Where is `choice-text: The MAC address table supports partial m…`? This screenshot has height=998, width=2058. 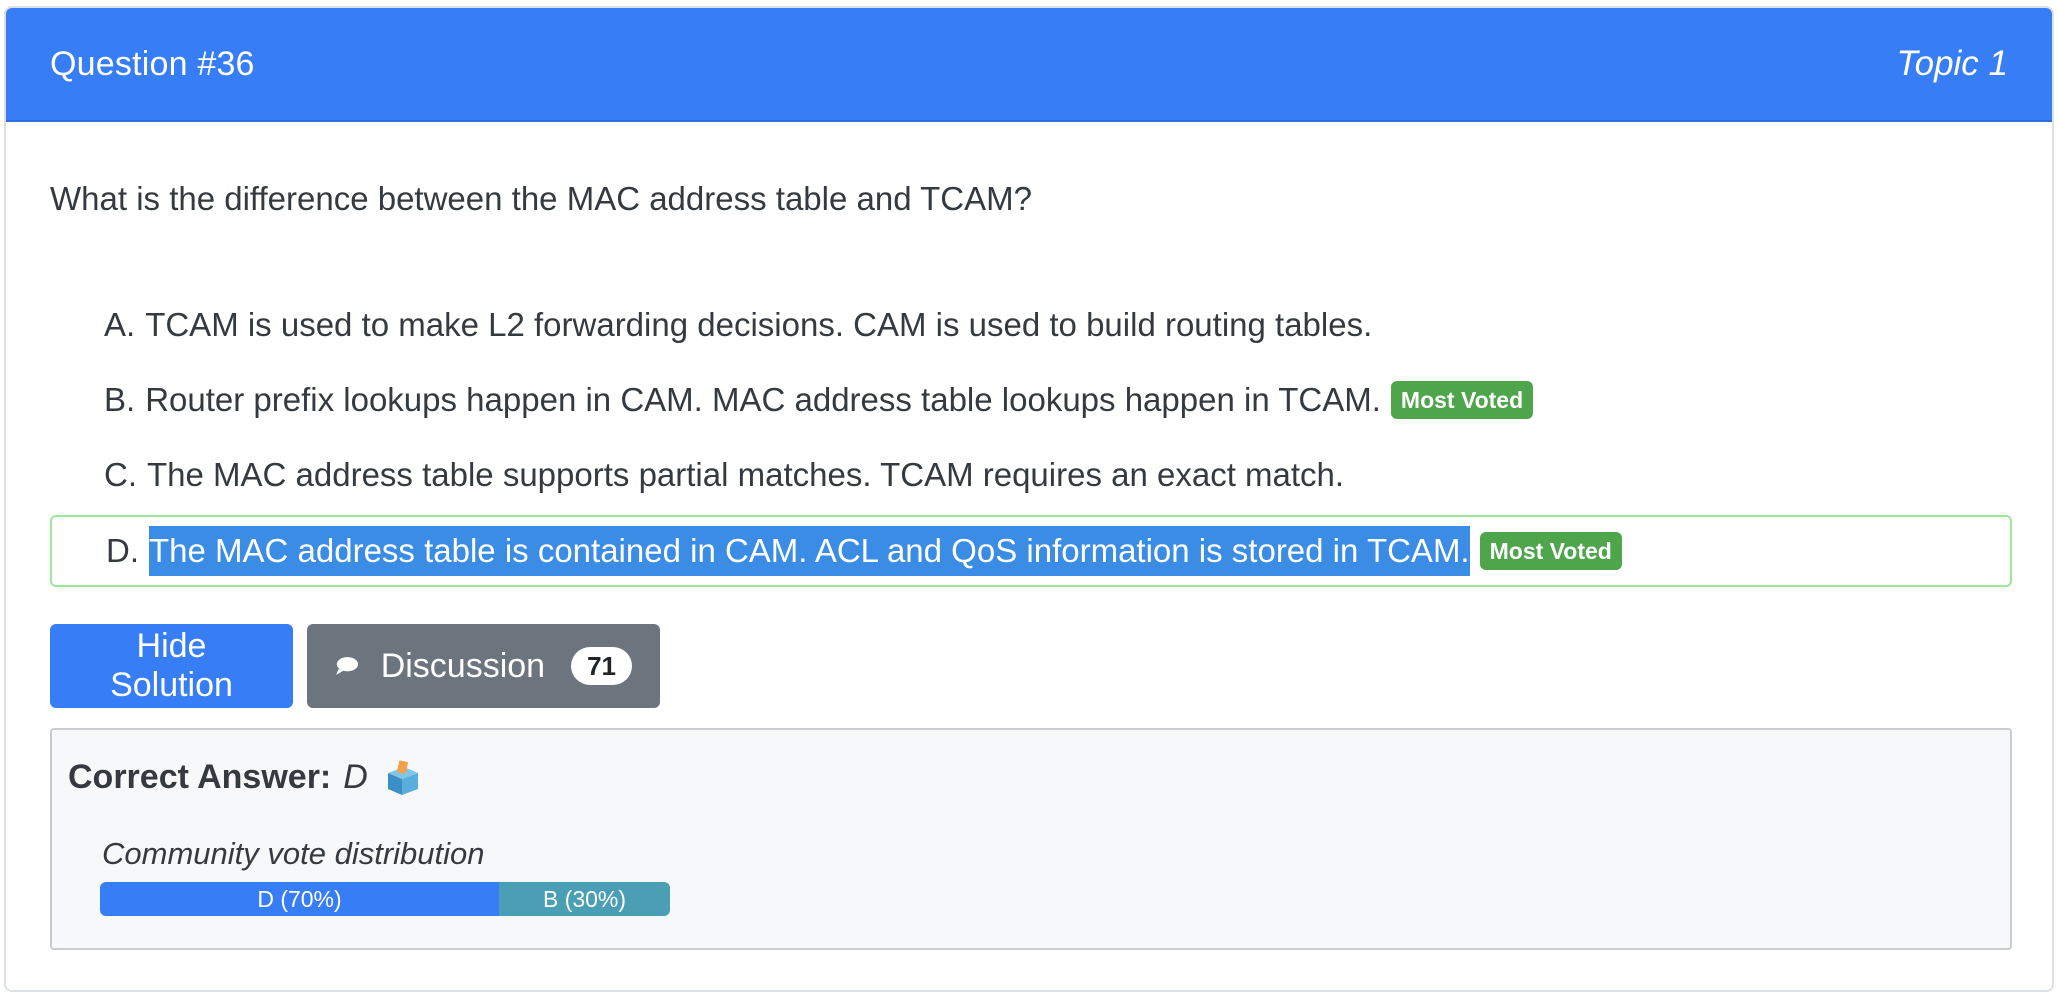 choice-text: The MAC address table supports partial m… is located at coordinates (746, 474).